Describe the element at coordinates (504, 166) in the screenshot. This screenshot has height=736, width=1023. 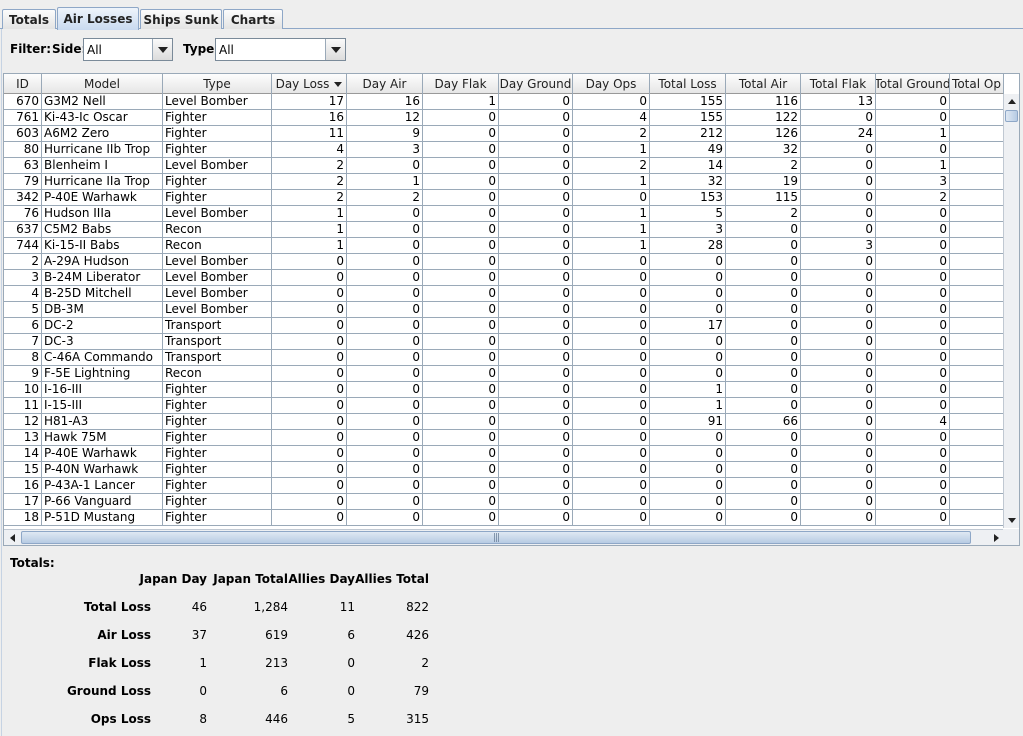
I see `table-row: 63 Blenheim I Level Bomber 2 0 0 0 2 14 2 0 1` at that location.